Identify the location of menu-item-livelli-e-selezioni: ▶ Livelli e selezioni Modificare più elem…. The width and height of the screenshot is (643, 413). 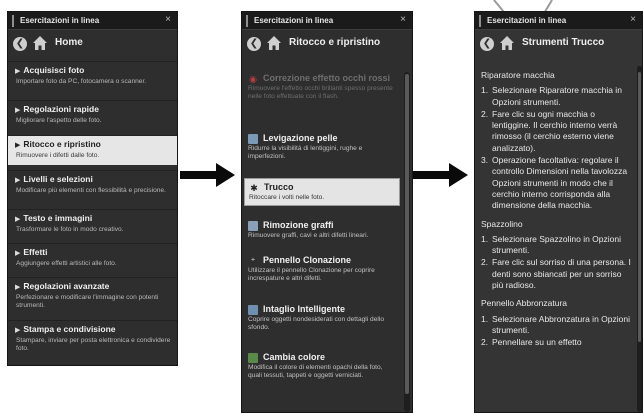
(92, 184).